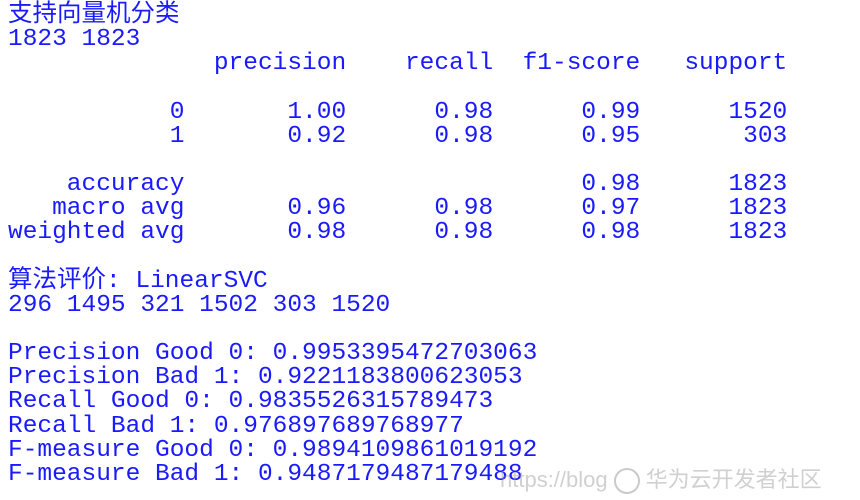 Image resolution: width=860 pixels, height=500 pixels. Describe the element at coordinates (554, 479) in the screenshot. I see `watermark-url: https://blog` at that location.